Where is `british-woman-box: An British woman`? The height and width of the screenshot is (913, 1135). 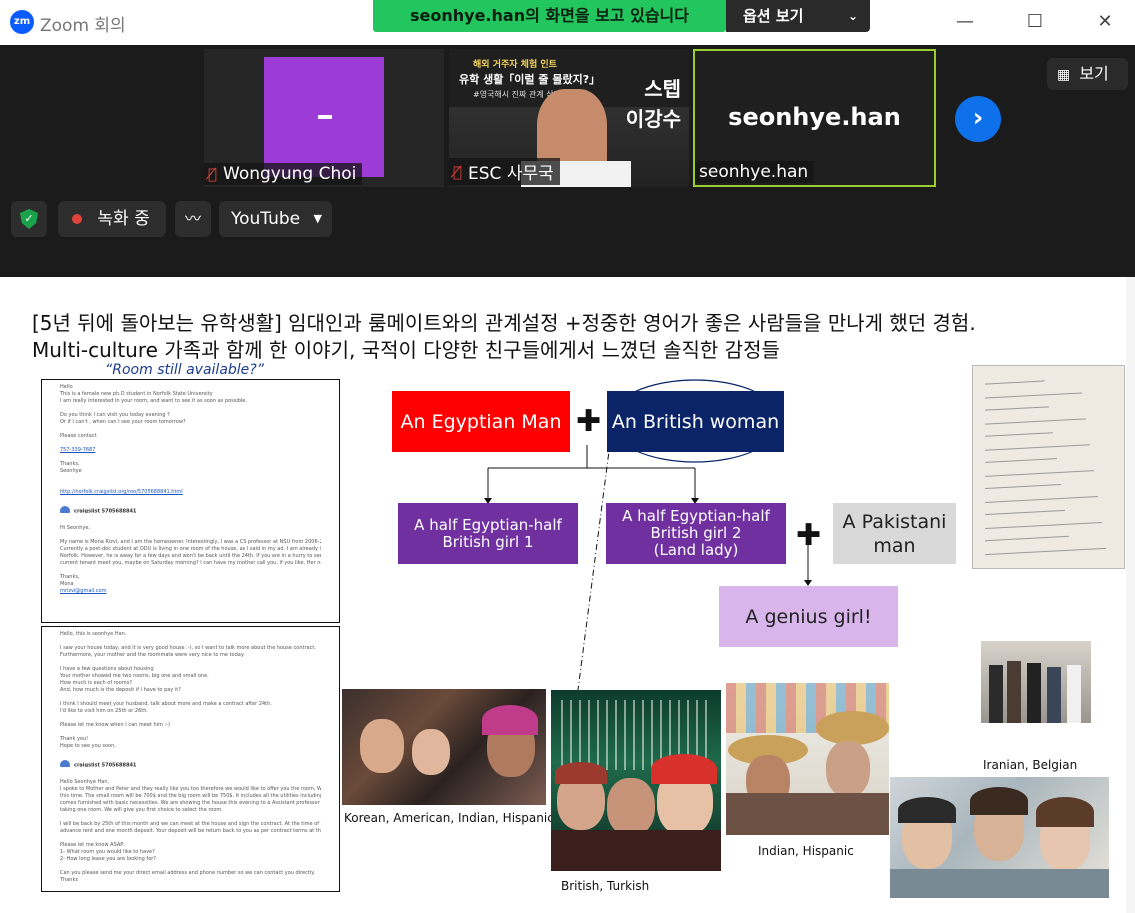
british-woman-box: An British woman is located at coordinates (695, 421).